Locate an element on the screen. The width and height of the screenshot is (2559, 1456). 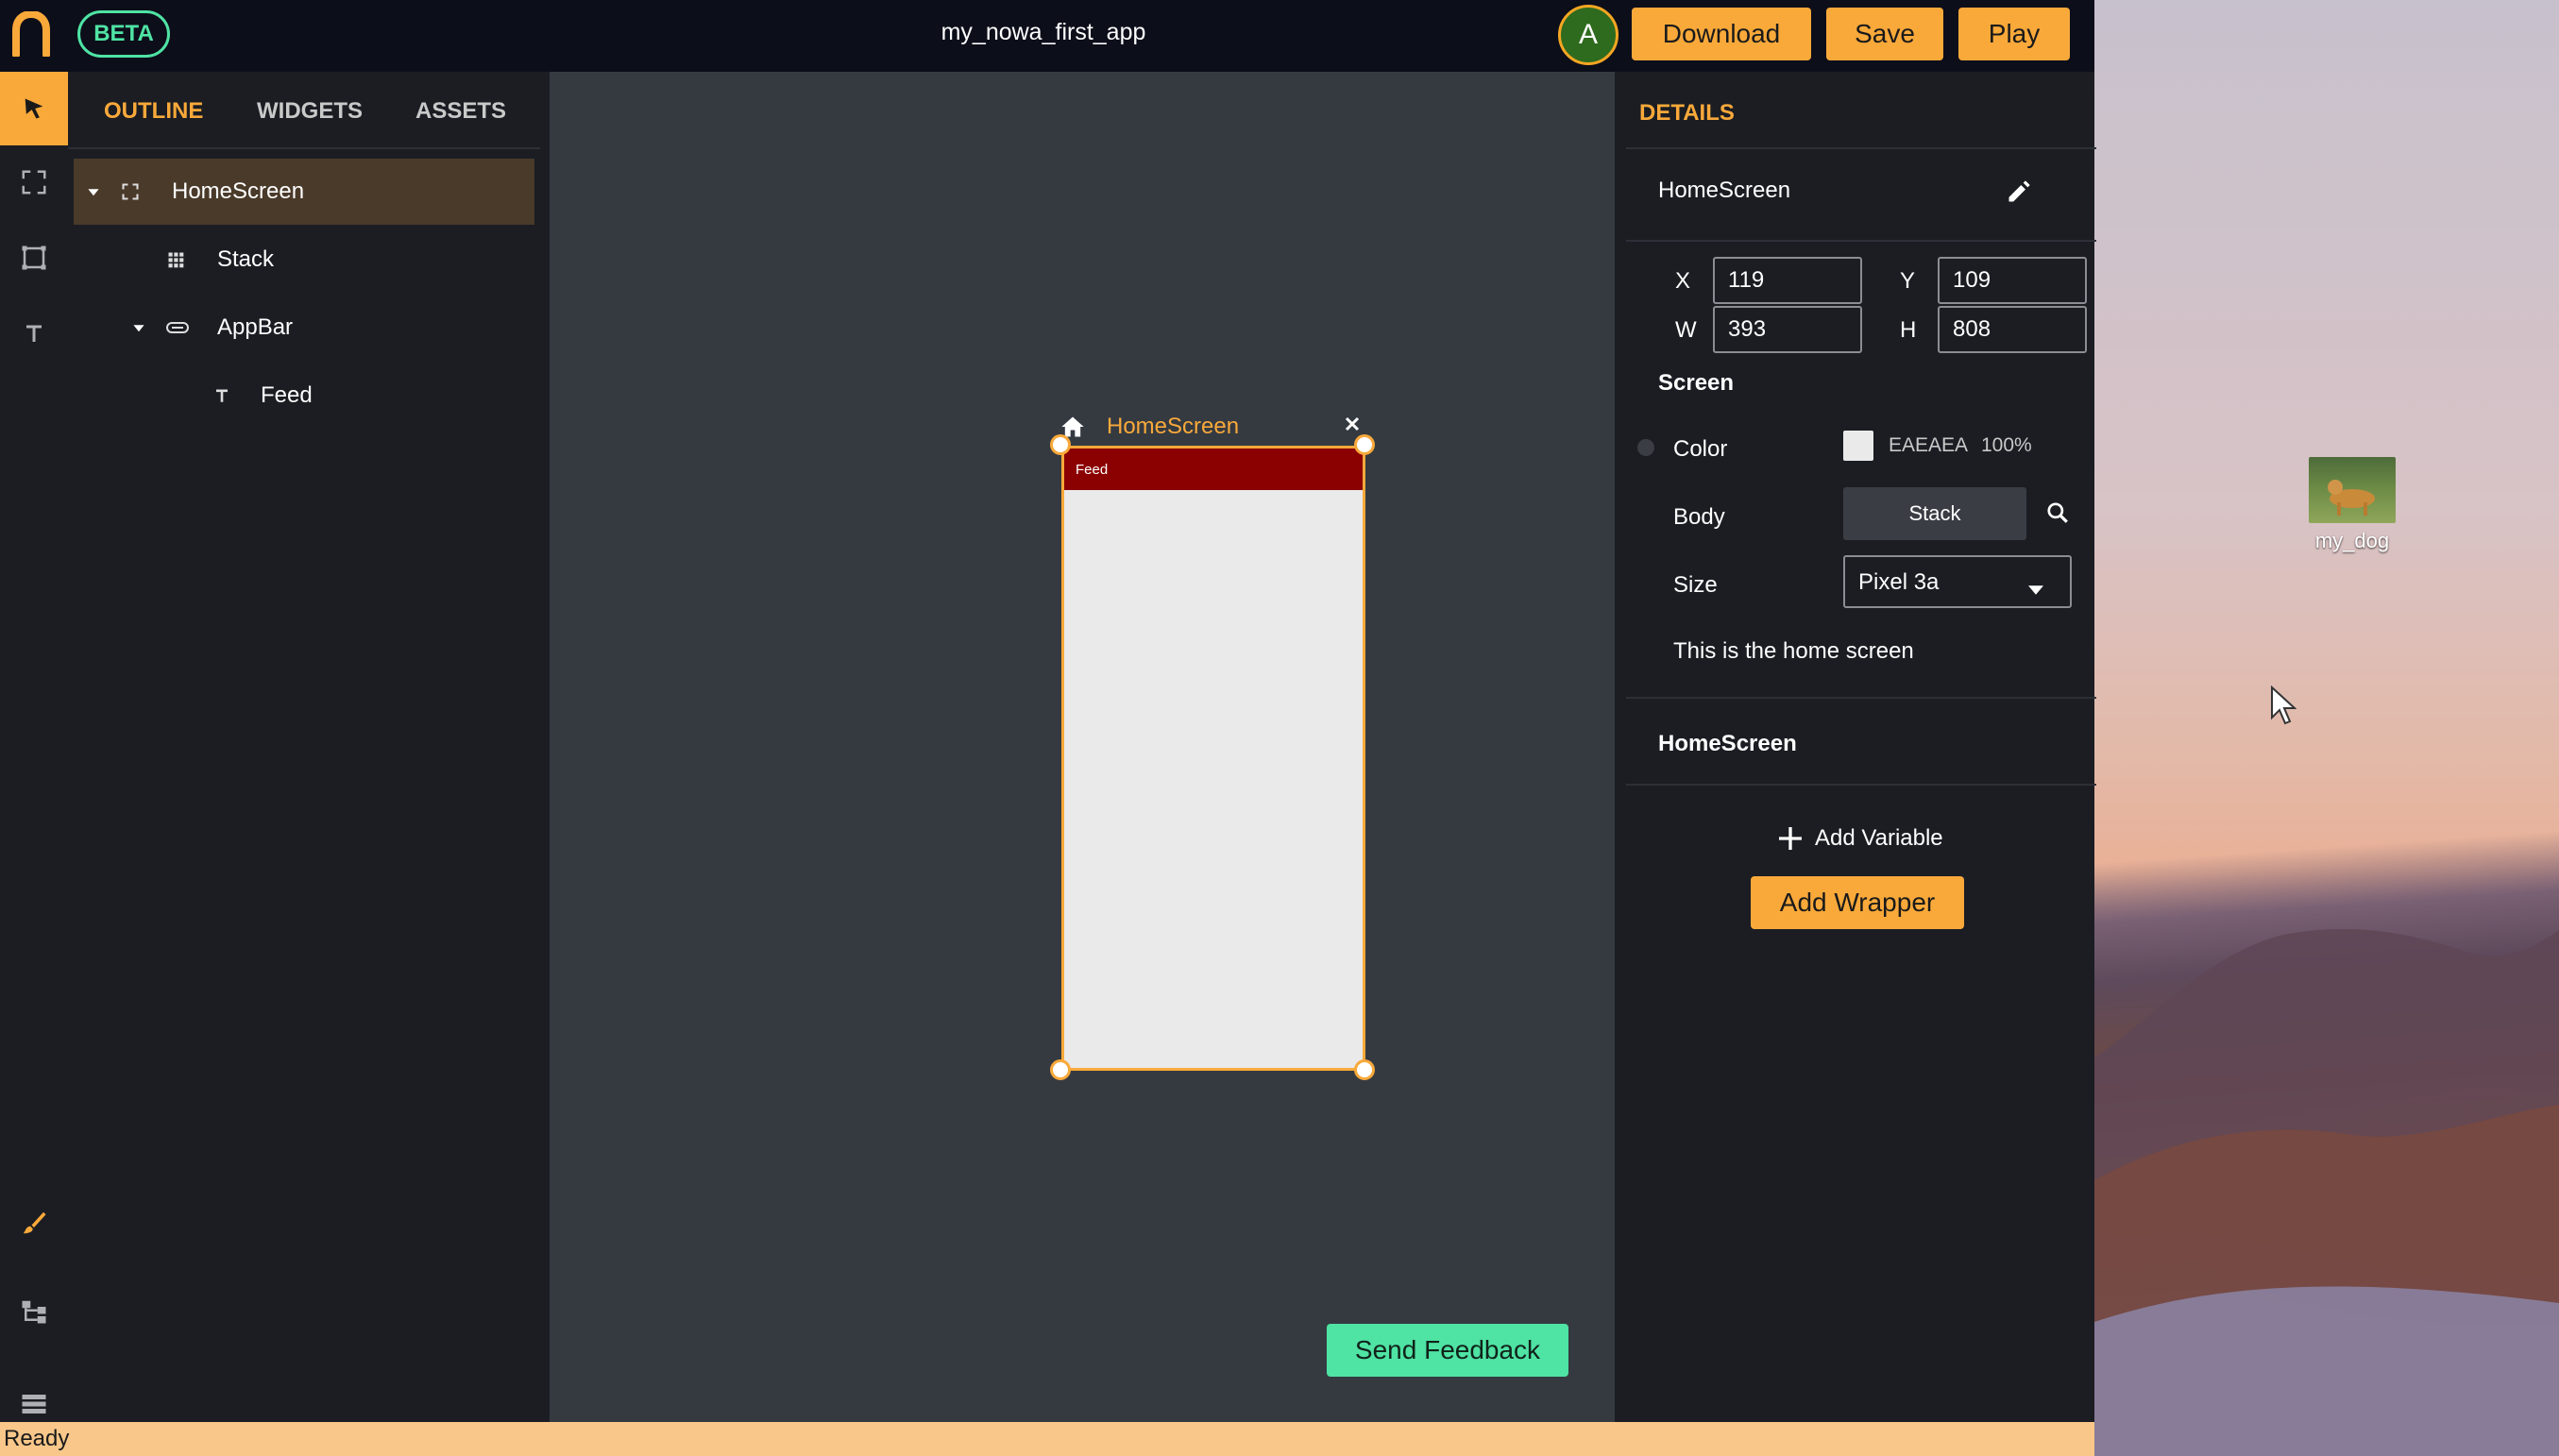
mountain-landscape is located at coordinates (2327, 1192).